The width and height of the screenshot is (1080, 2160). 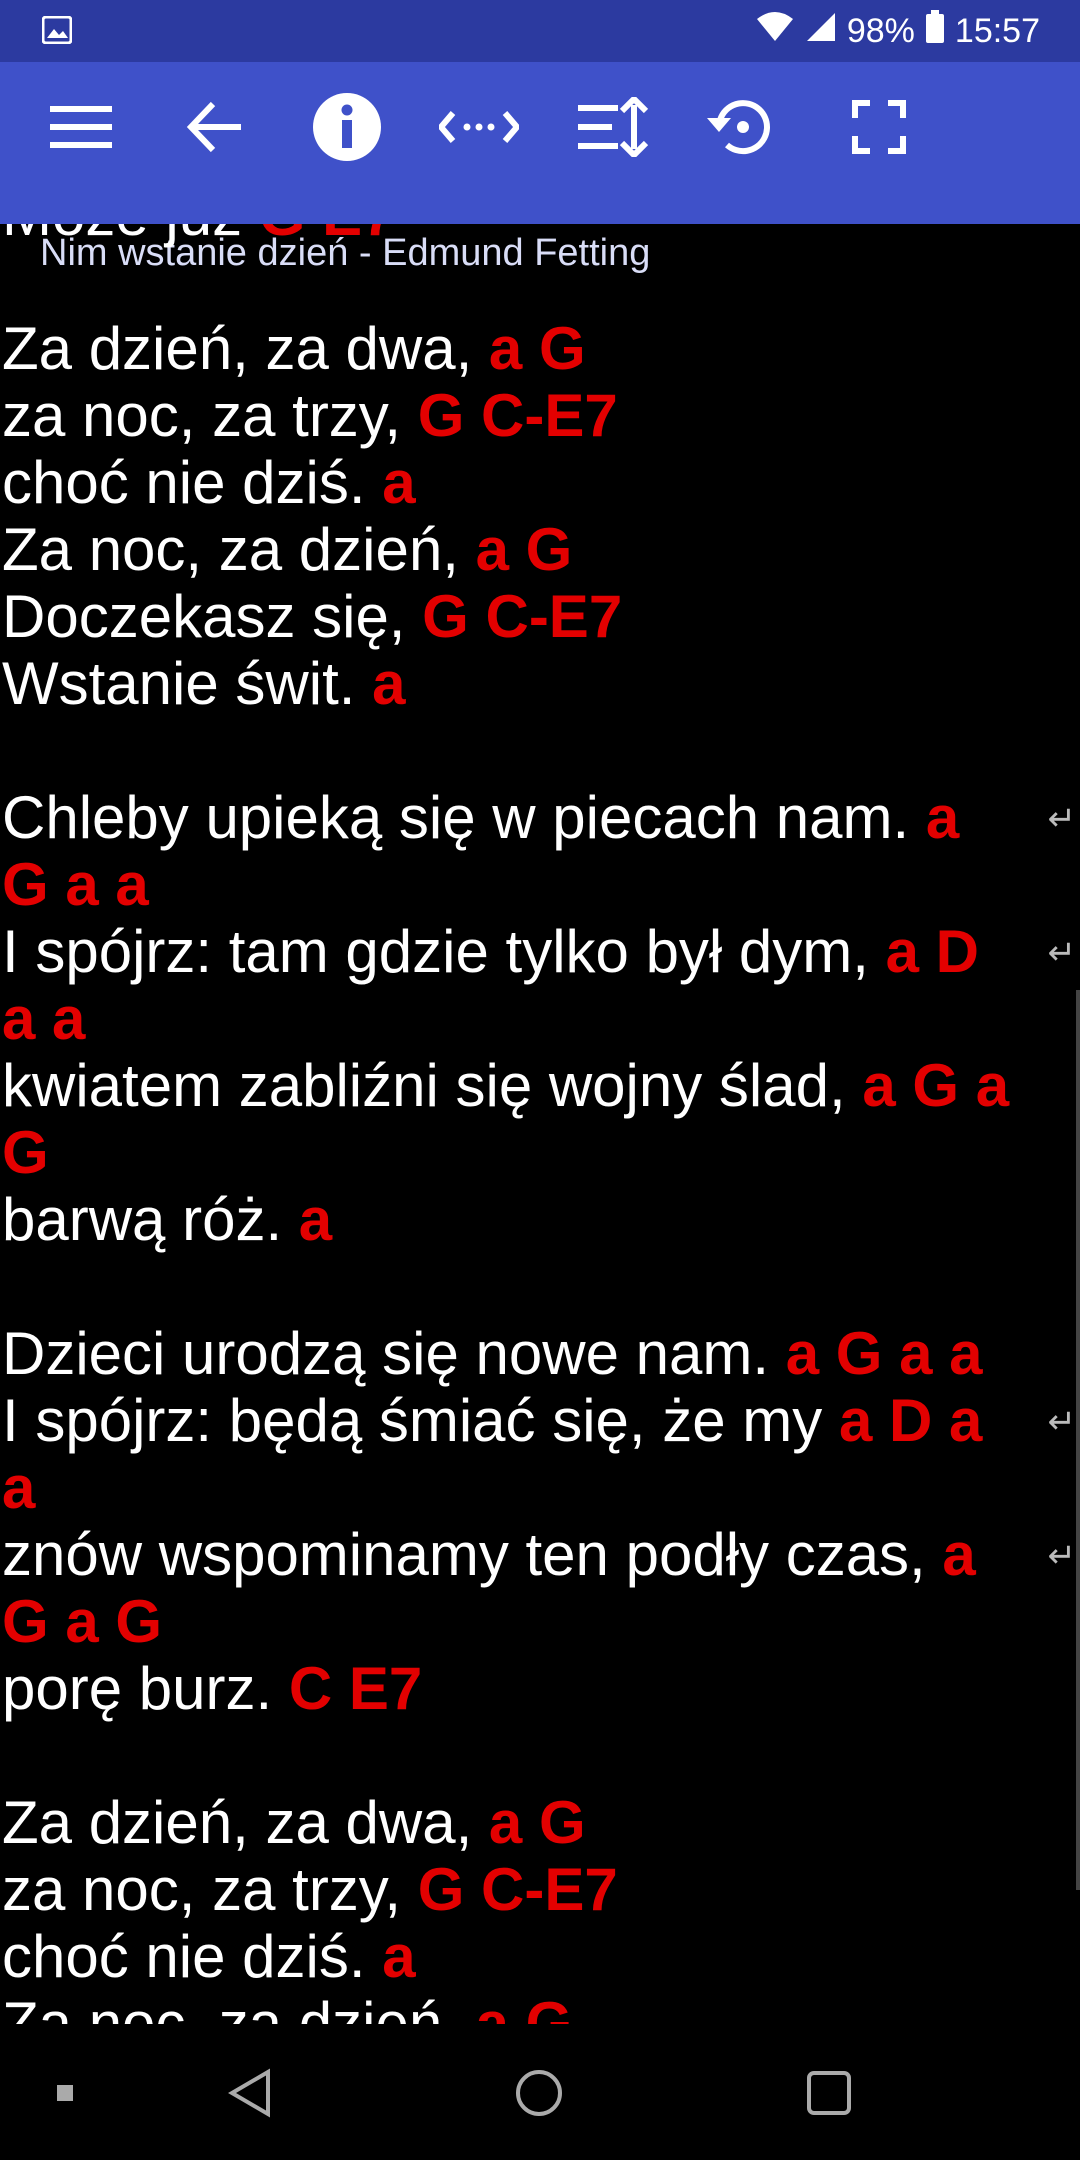 I want to click on lyric-line: I spójrz: będą śmiać się, że my a D a, so click(x=492, y=1421).